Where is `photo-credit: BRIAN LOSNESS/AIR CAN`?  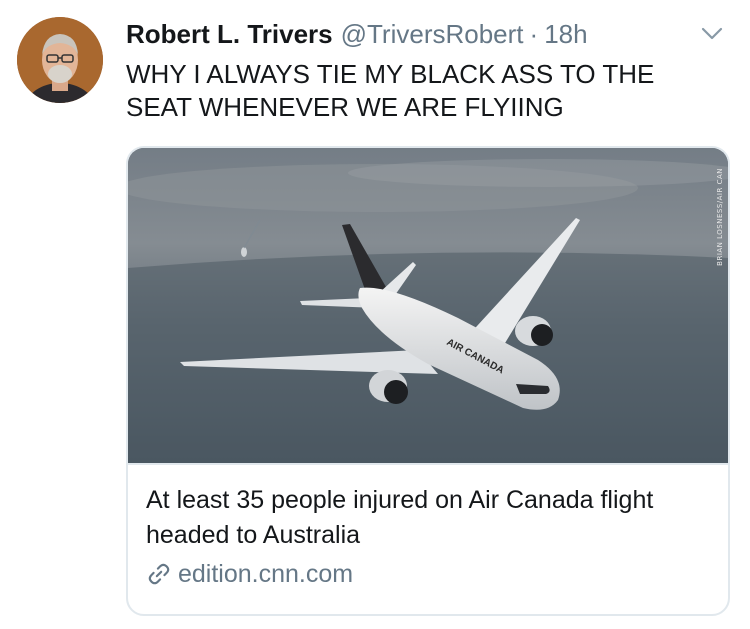 photo-credit: BRIAN LOSNESS/AIR CAN is located at coordinates (720, 217).